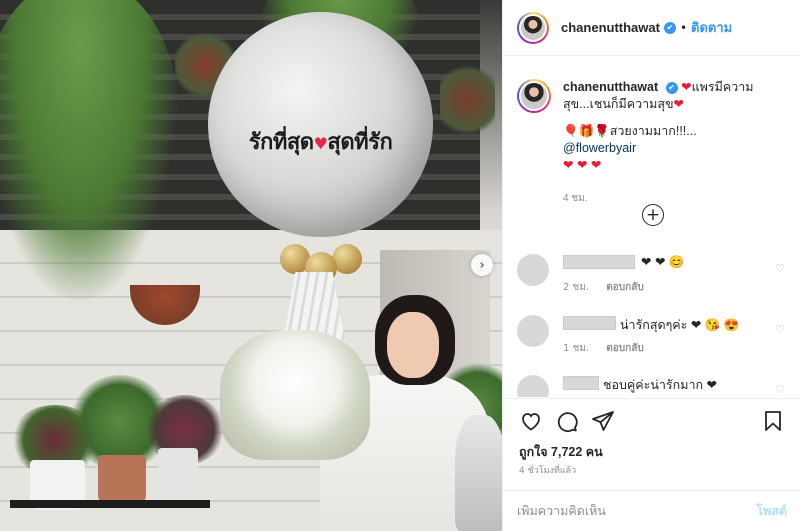 This screenshot has height=531, width=800. Describe the element at coordinates (771, 511) in the screenshot. I see `post-comment-button: โพสต์` at that location.